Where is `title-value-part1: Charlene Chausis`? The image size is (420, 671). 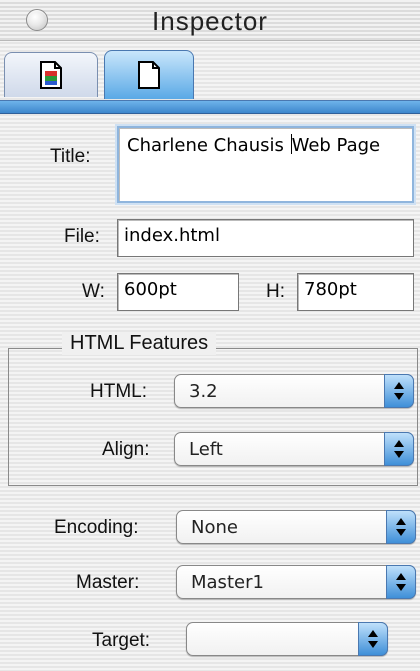 title-value-part1: Charlene Chausis is located at coordinates (208, 145).